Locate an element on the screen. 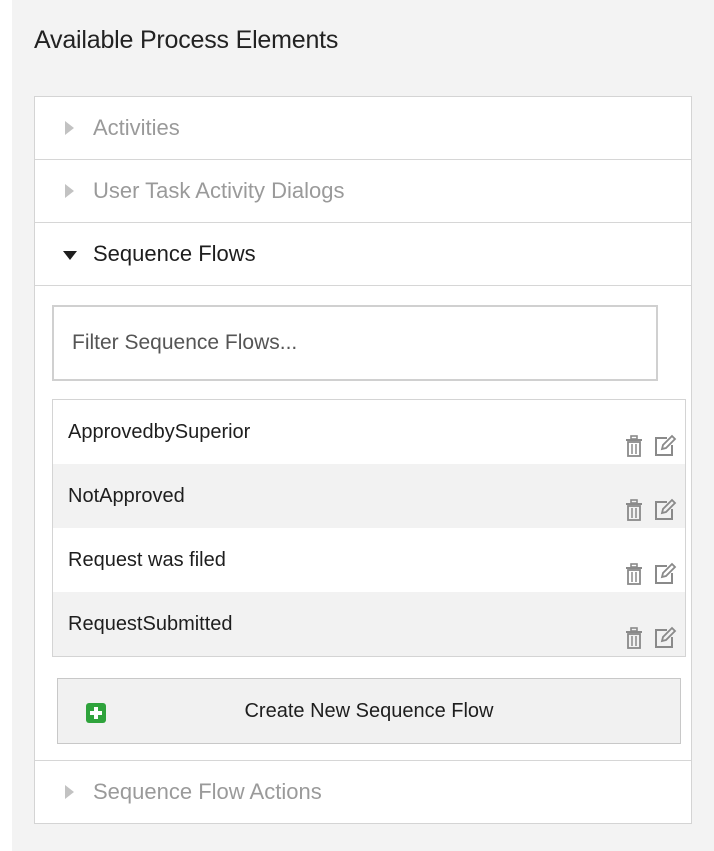  caret-down-icon is located at coordinates (70, 255).